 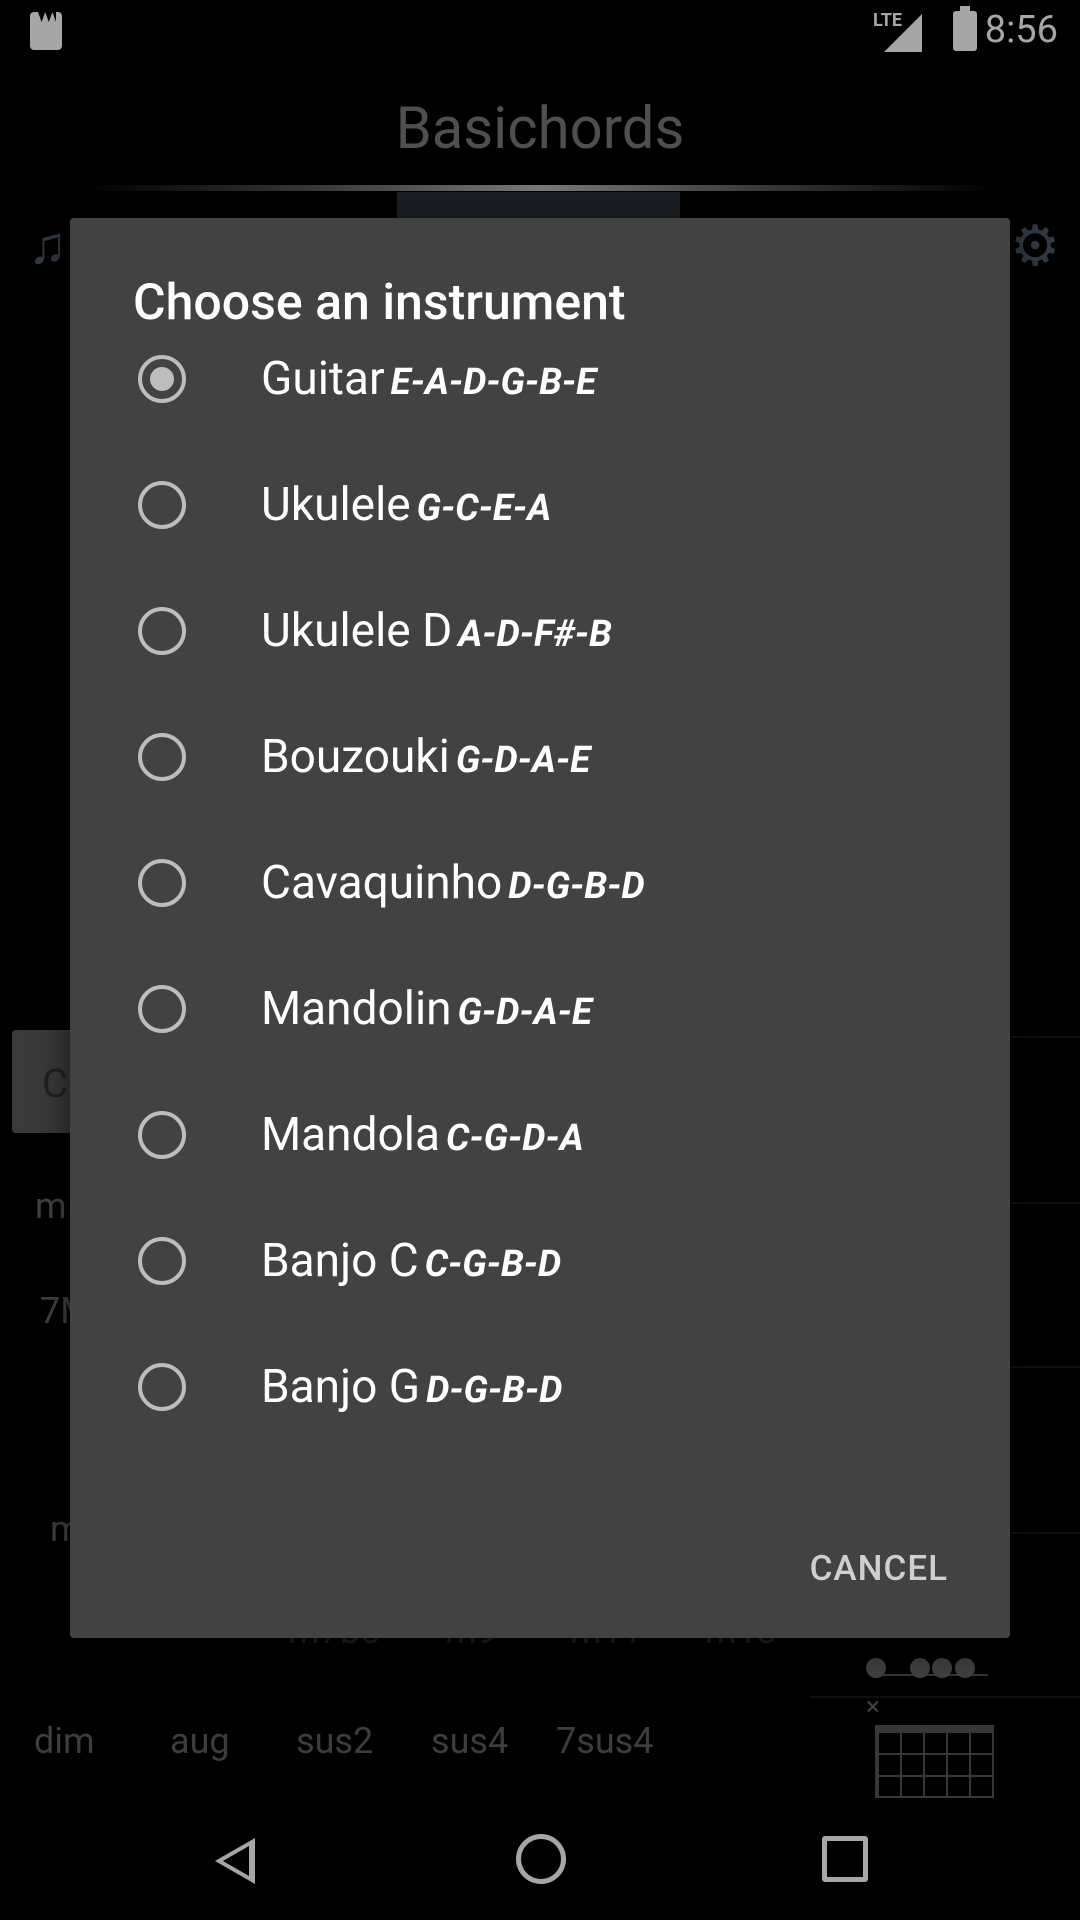 I want to click on instrument-tuning: E-A-D-G-B-E, so click(x=493, y=382).